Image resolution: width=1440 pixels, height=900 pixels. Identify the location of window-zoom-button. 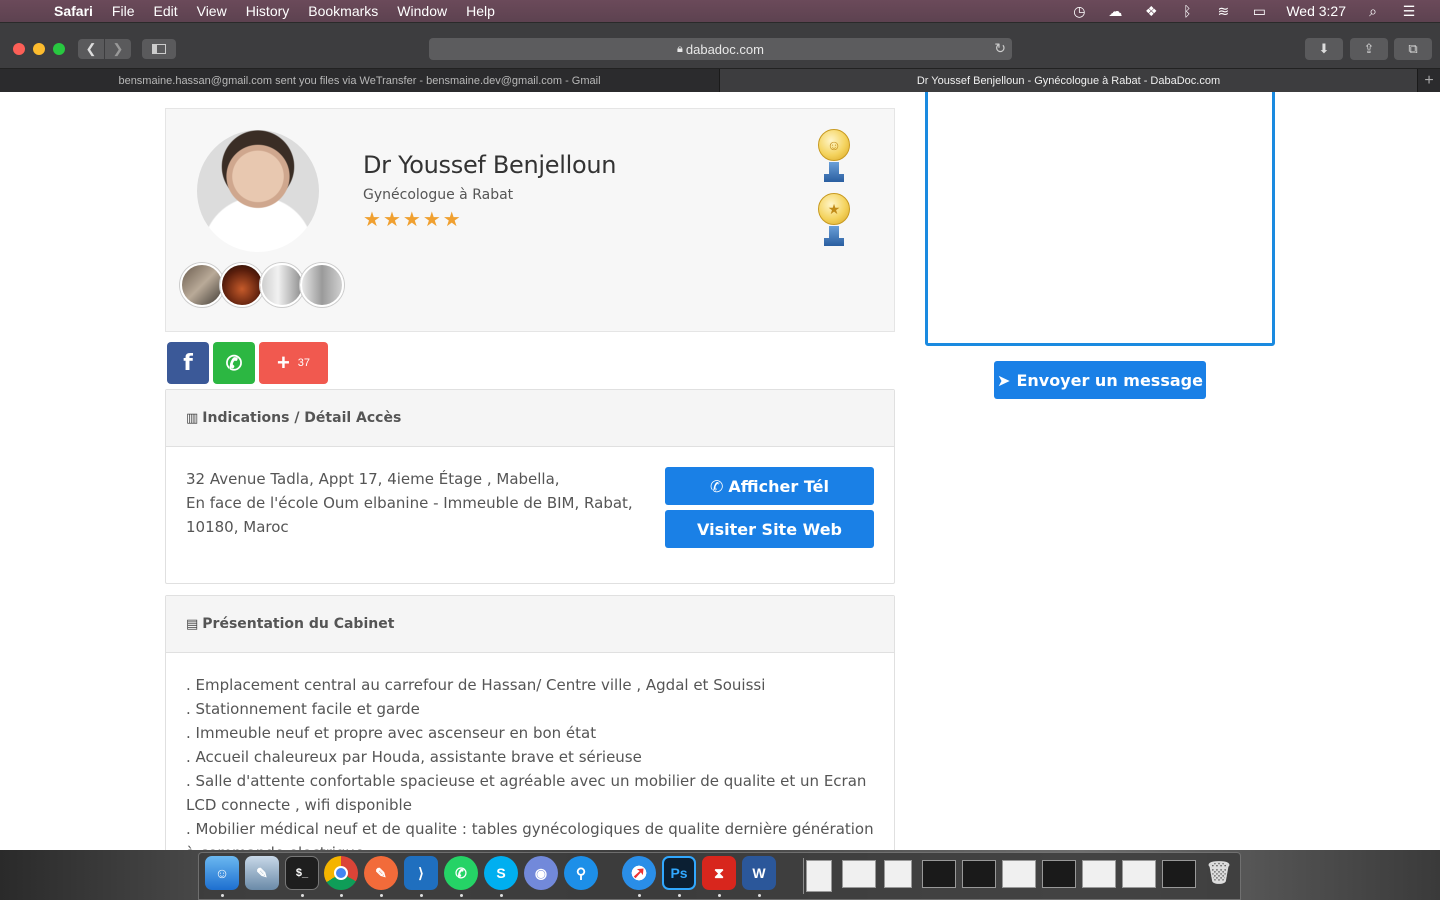
(59, 49).